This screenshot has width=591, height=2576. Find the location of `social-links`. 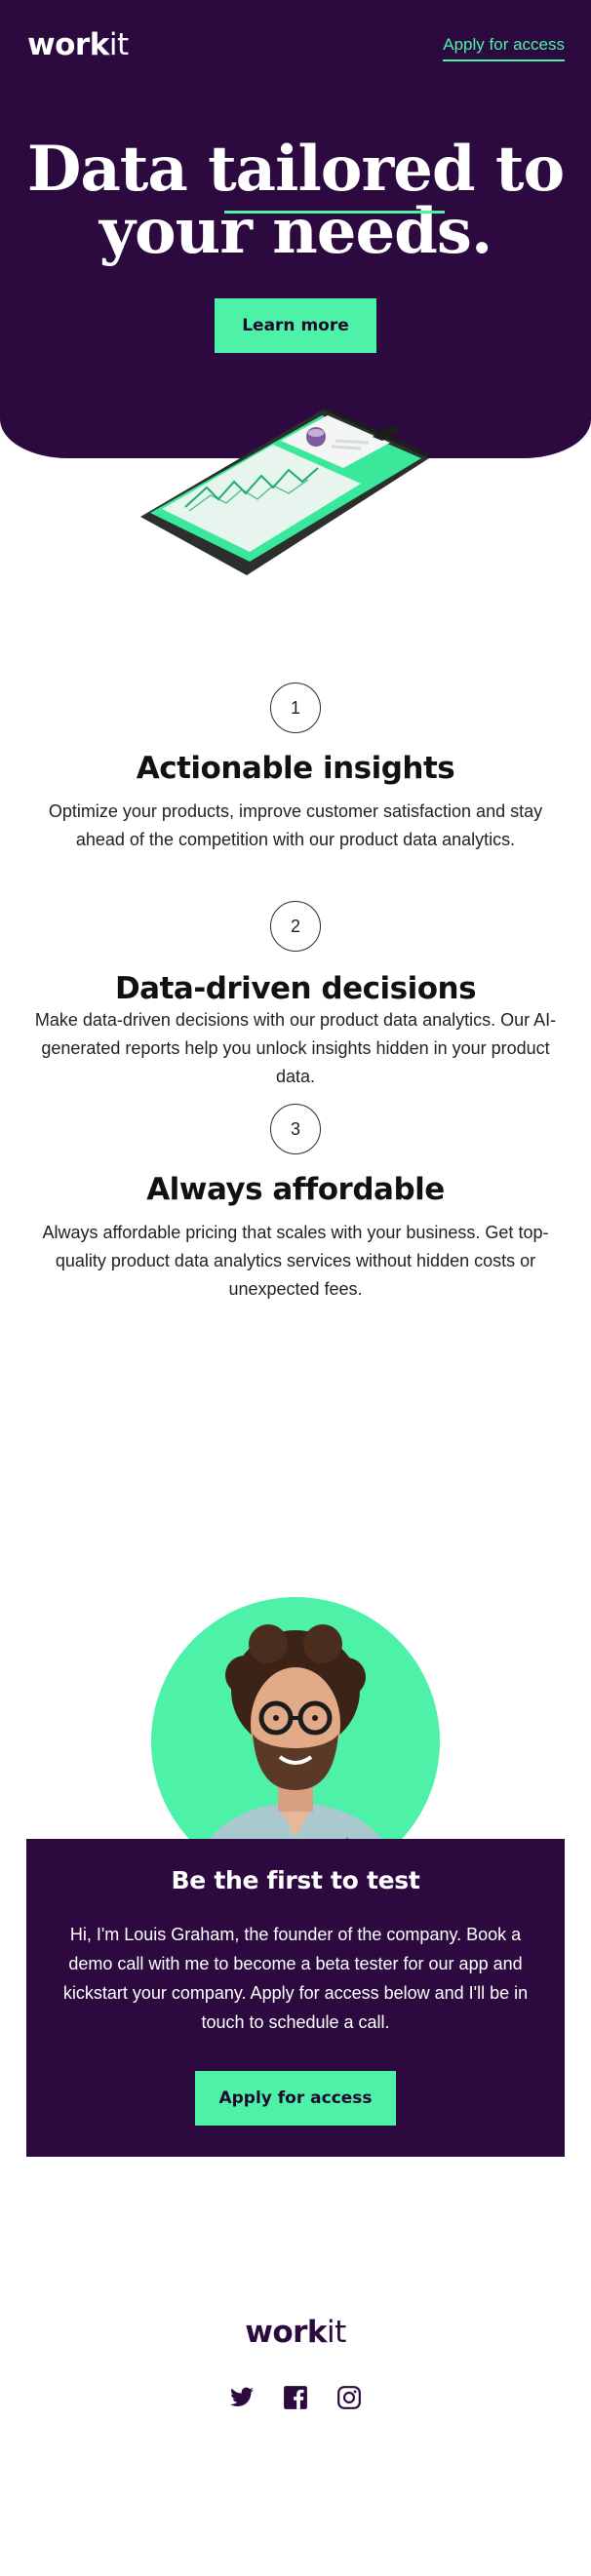

social-links is located at coordinates (295, 2397).